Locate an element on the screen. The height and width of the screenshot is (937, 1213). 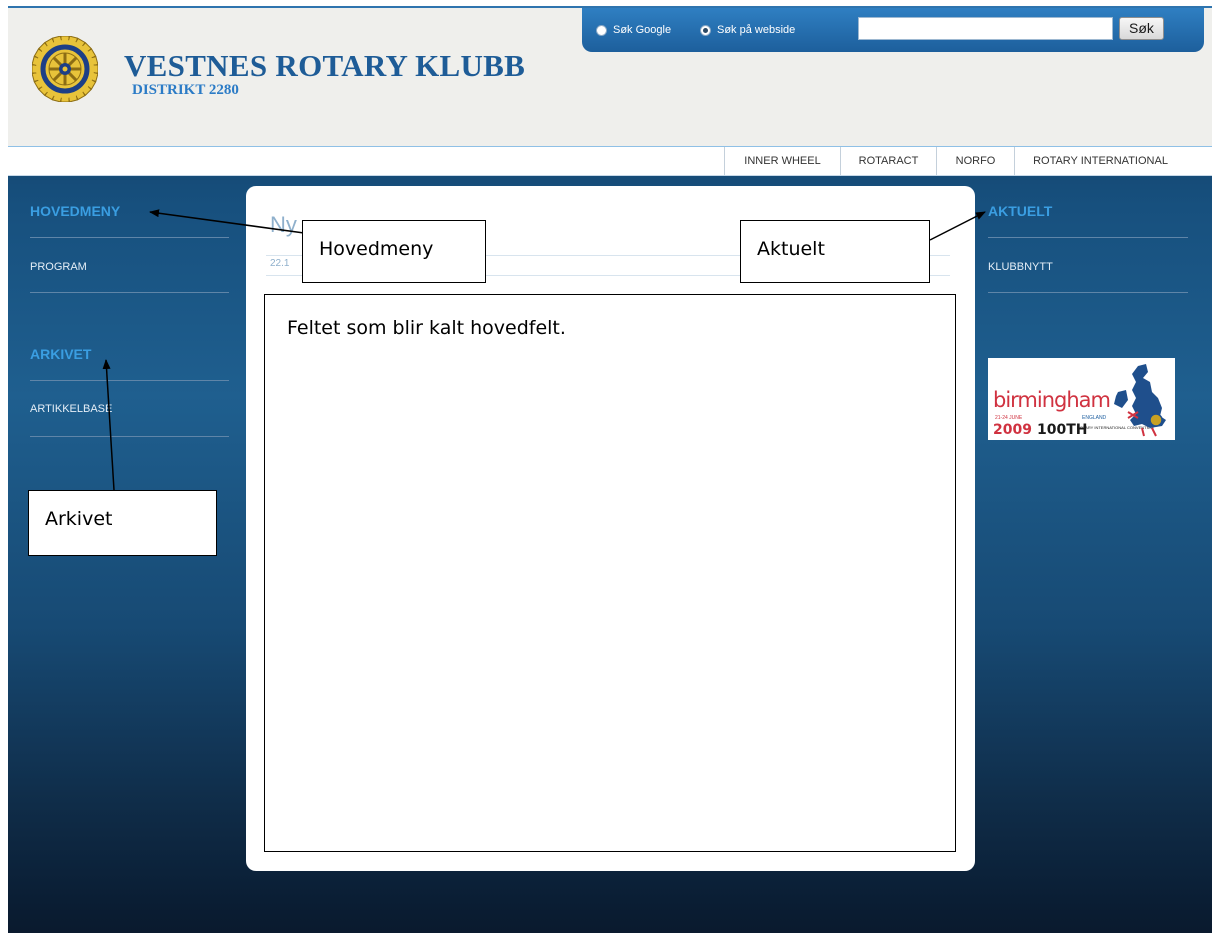
rotary-wheel-icon is located at coordinates (65, 69).